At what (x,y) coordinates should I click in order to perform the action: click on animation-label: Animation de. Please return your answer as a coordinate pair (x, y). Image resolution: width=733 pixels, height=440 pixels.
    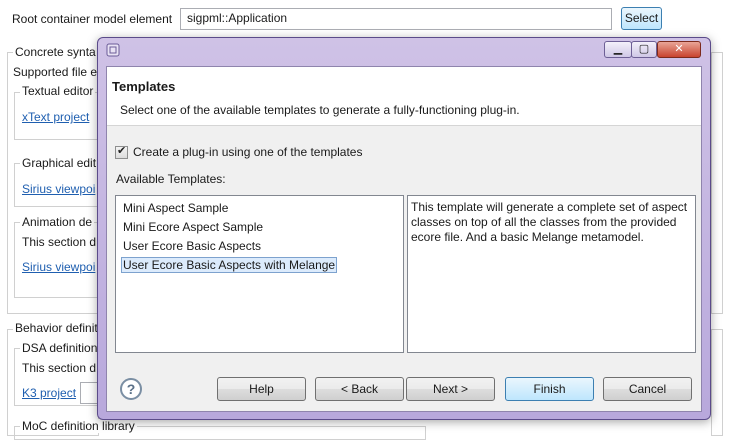
    Looking at the image, I should click on (57, 222).